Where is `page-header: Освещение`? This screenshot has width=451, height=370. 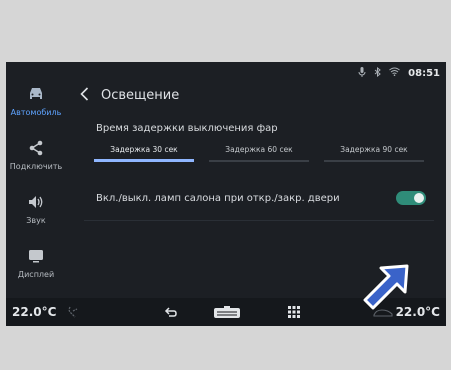 page-header: Освещение is located at coordinates (129, 95).